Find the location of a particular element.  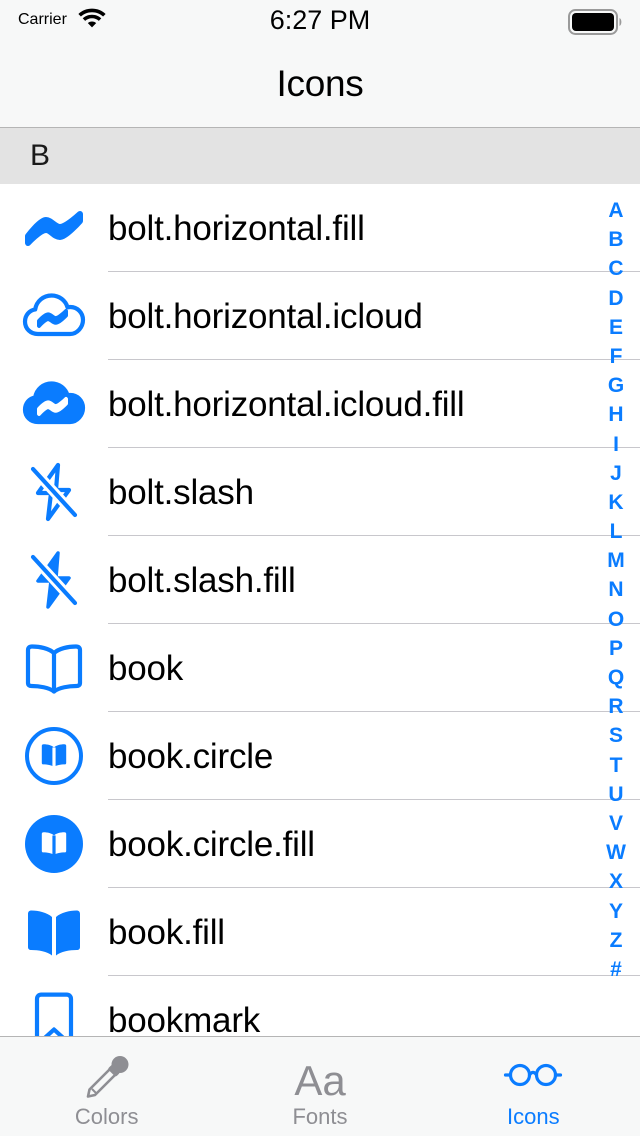

index-letter-n: N is located at coordinates (616, 589).